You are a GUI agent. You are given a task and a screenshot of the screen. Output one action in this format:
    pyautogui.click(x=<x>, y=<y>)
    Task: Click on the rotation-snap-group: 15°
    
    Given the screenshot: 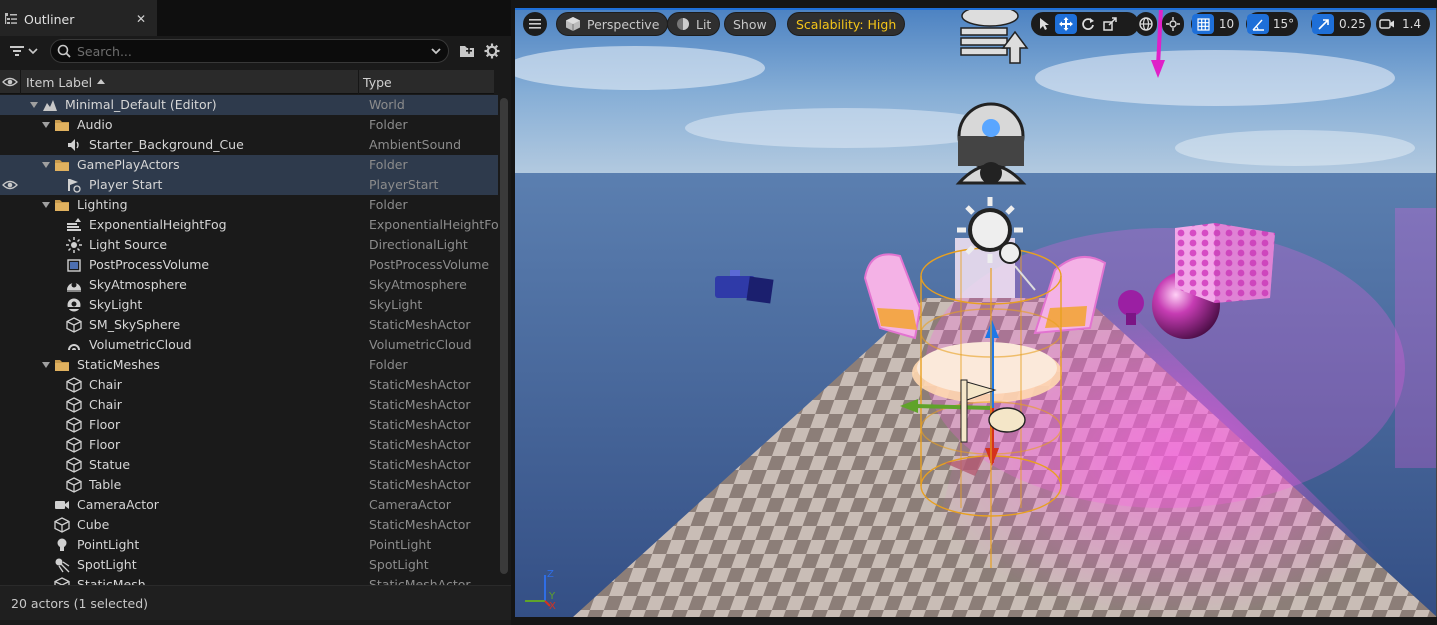 What is the action you would take?
    pyautogui.click(x=1272, y=24)
    